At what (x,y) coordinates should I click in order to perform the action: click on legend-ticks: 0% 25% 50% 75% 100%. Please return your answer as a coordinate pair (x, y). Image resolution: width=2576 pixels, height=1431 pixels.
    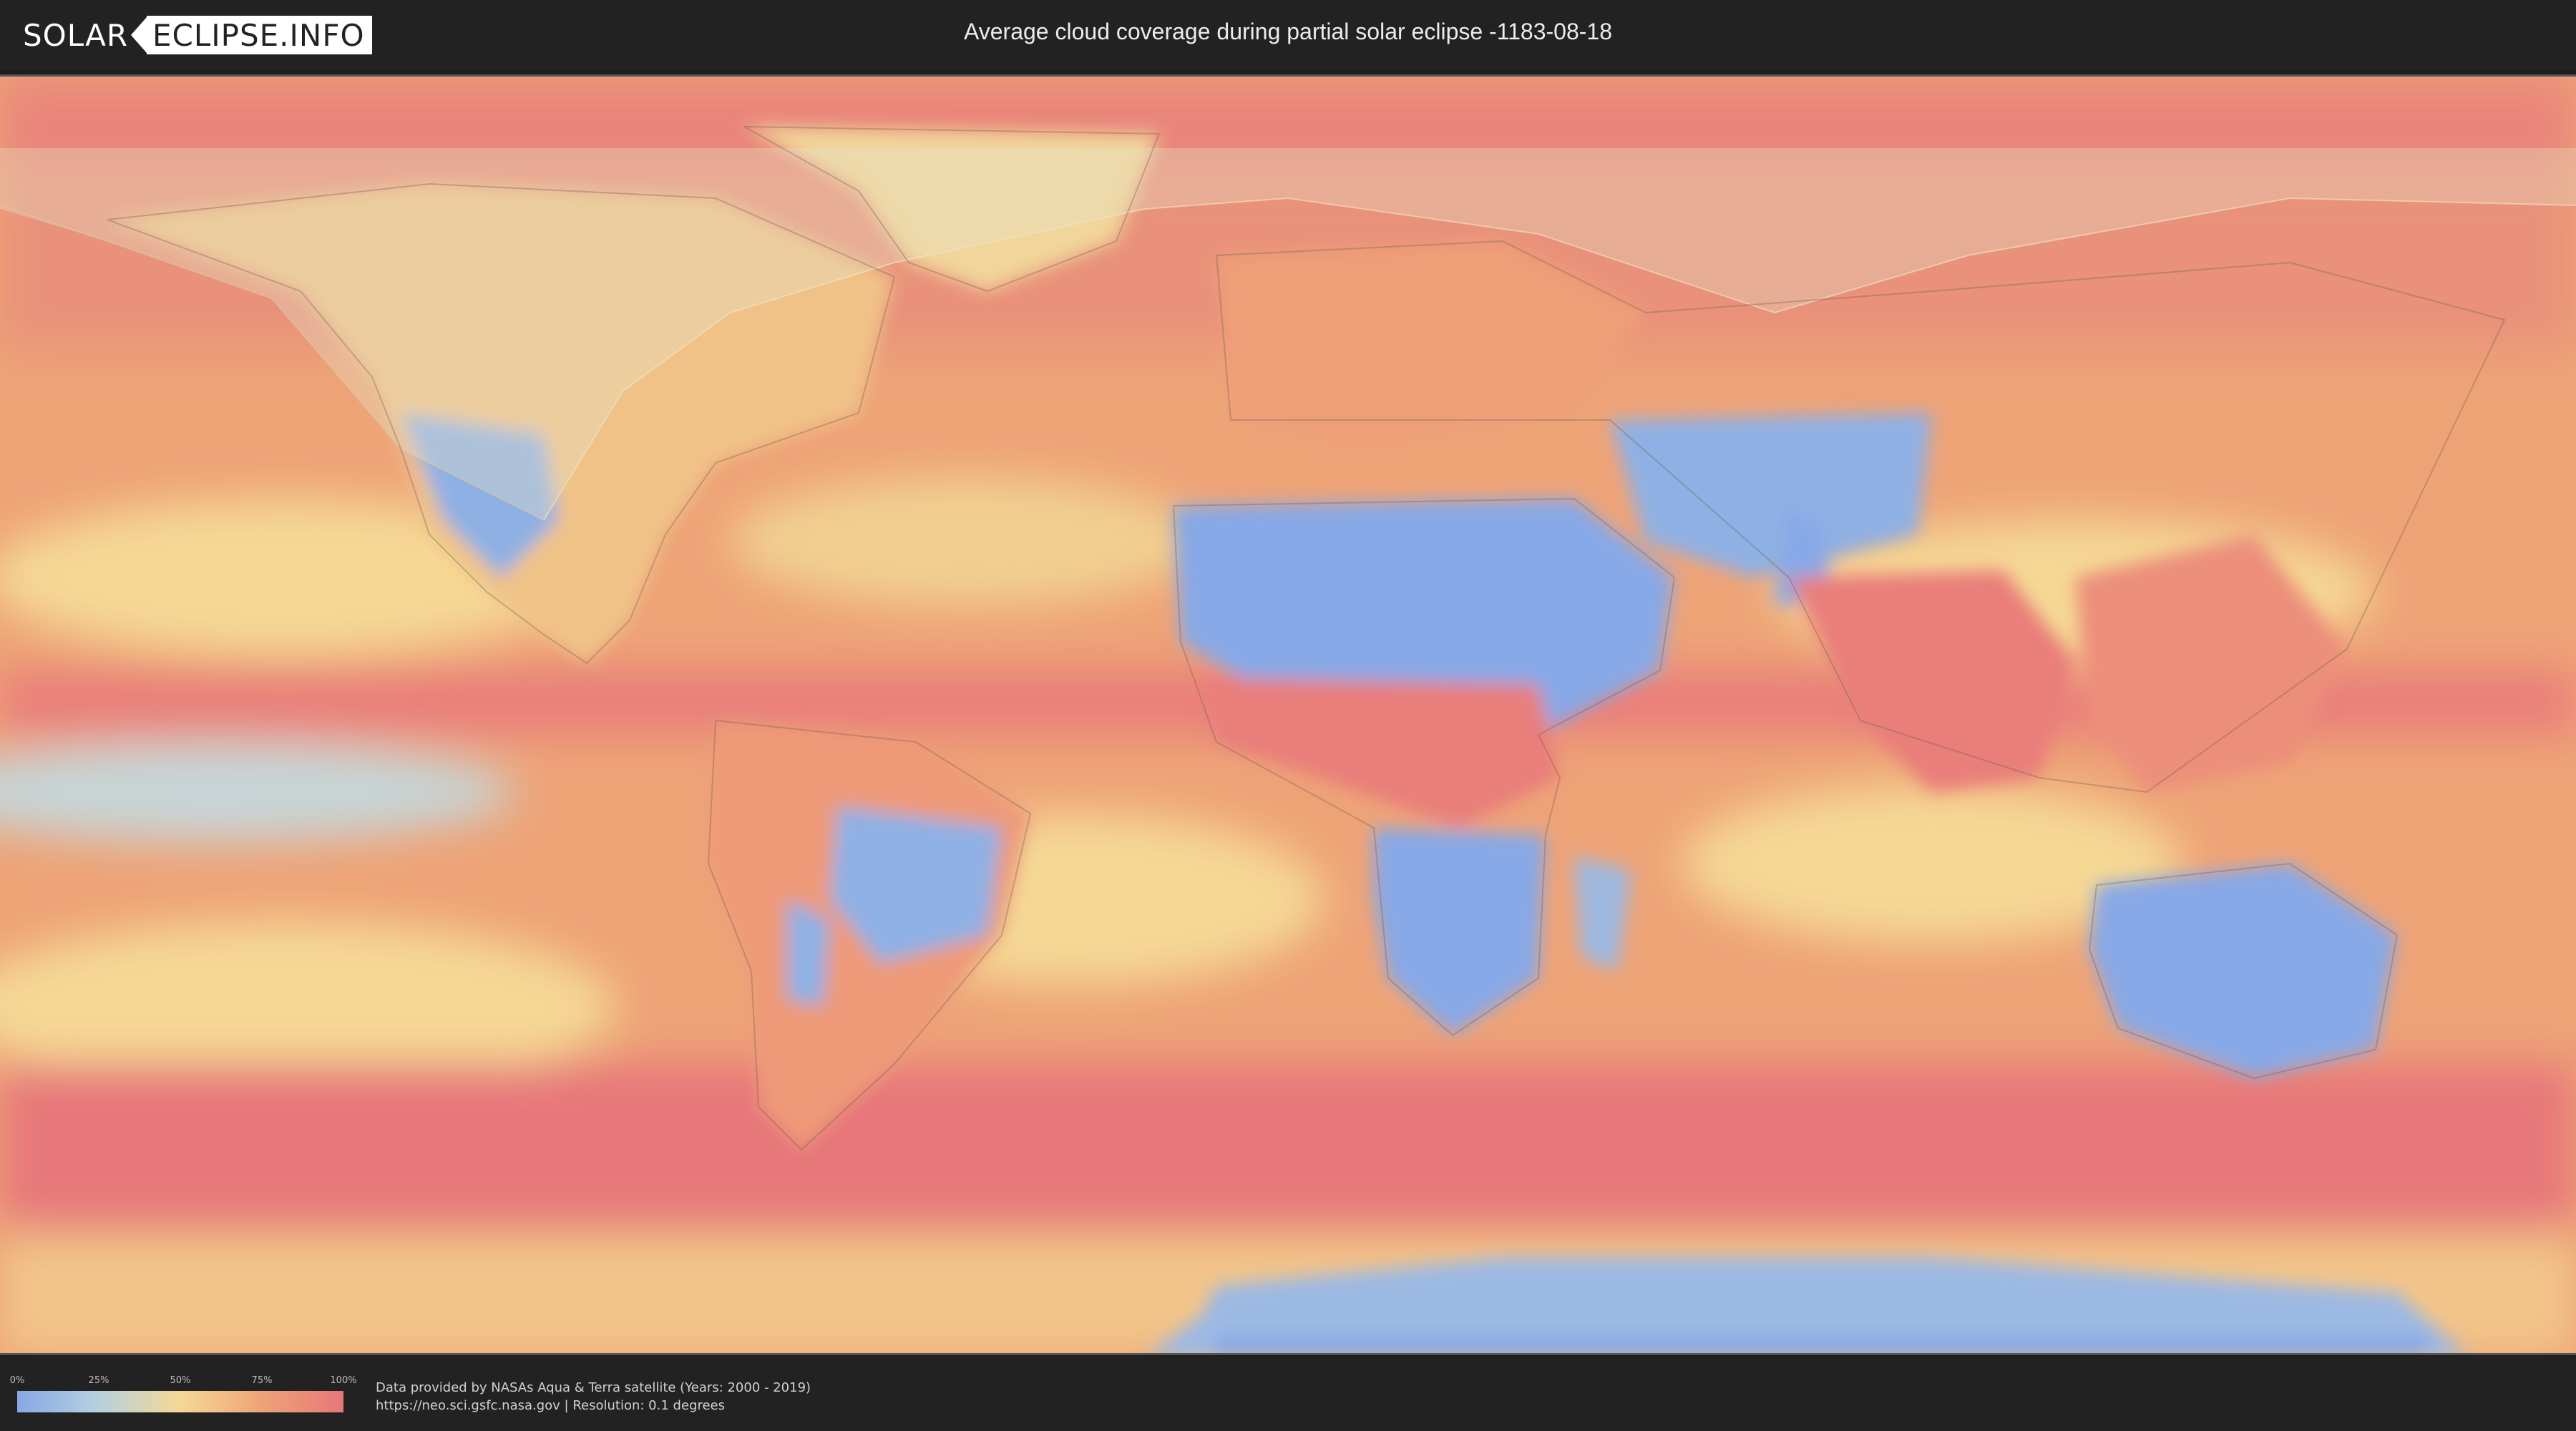
    Looking at the image, I should click on (183, 1381).